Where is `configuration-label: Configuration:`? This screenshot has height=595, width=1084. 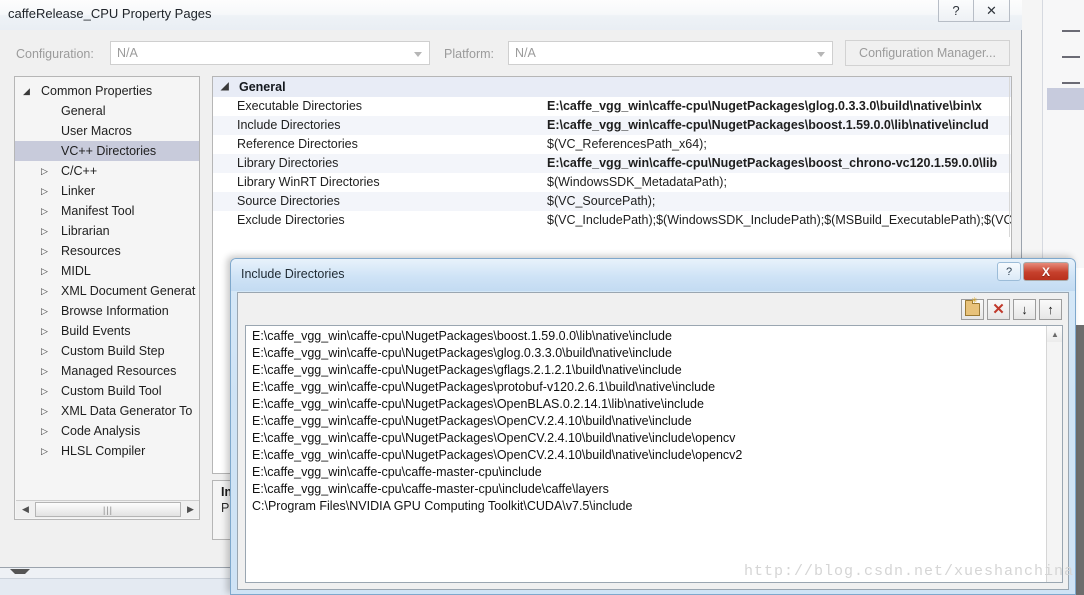
configuration-label: Configuration: is located at coordinates (55, 54).